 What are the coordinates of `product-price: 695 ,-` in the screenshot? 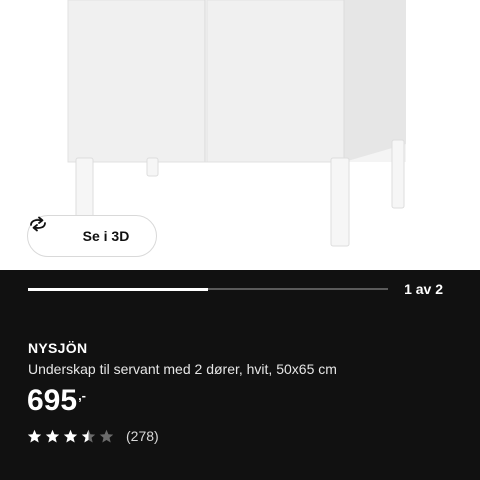 It's located at (56, 401).